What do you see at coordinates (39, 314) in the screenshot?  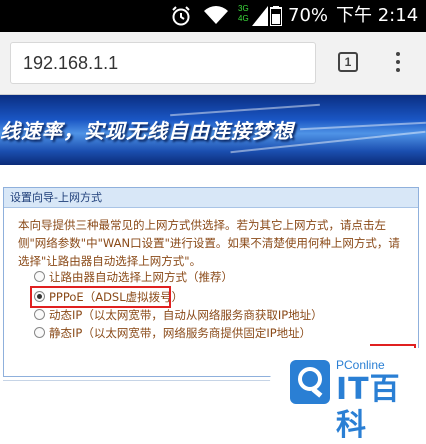 I see `radio-dynamic-ip` at bounding box center [39, 314].